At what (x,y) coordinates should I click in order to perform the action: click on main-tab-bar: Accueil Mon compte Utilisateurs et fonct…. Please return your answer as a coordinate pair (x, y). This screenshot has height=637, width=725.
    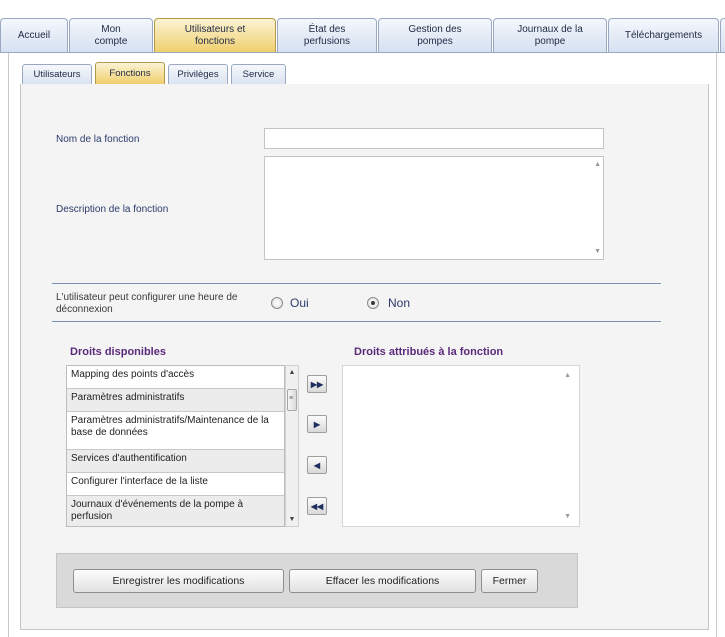
    Looking at the image, I should click on (362, 35).